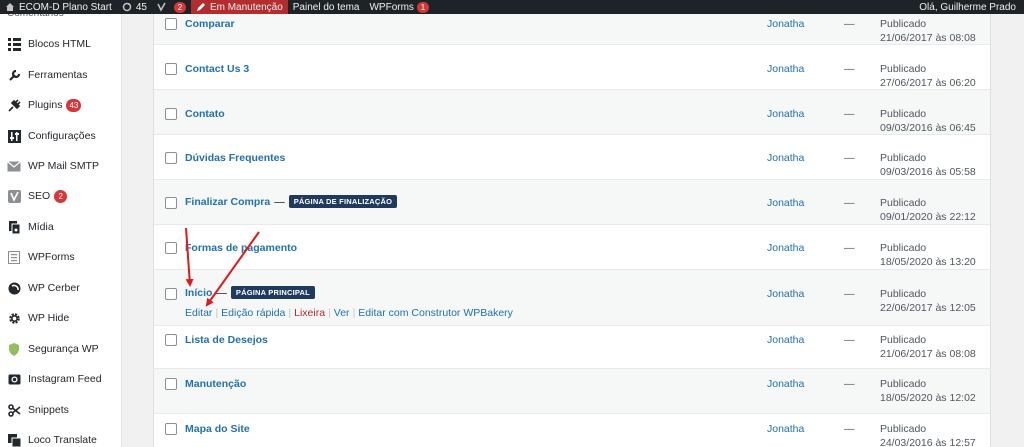  I want to click on site-name: ECOM-D Plano Start, so click(65, 7).